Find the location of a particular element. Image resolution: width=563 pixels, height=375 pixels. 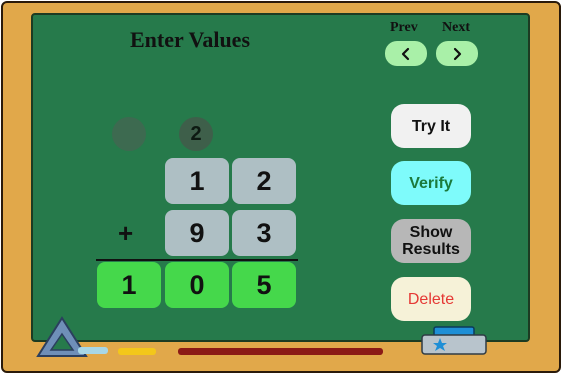

carry-digit: 2 is located at coordinates (196, 134).